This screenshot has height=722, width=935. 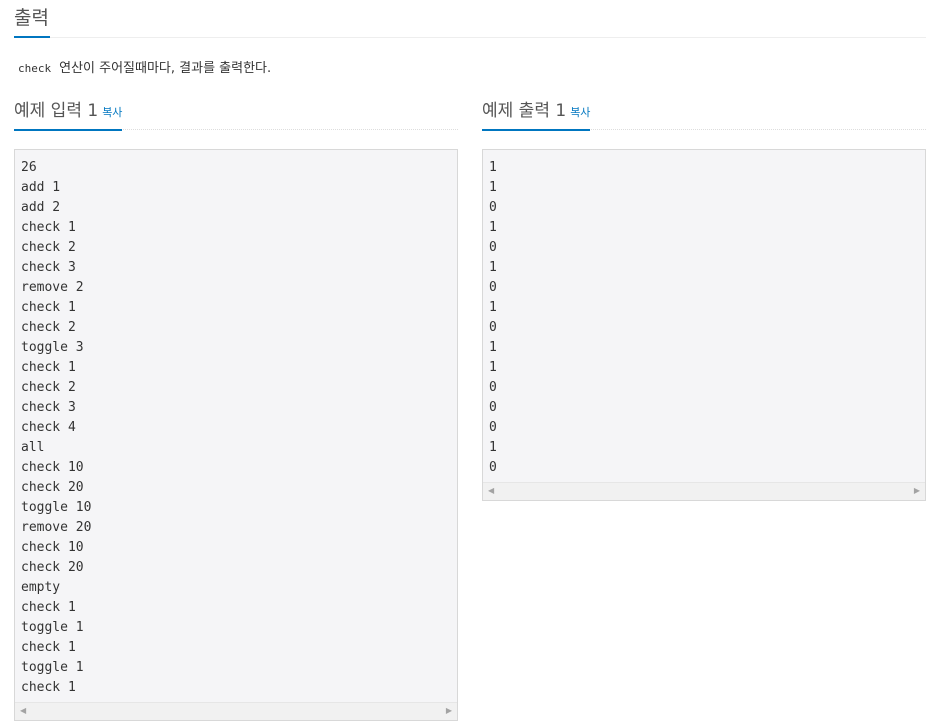 I want to click on code-line: toggle 3, so click(x=52, y=347).